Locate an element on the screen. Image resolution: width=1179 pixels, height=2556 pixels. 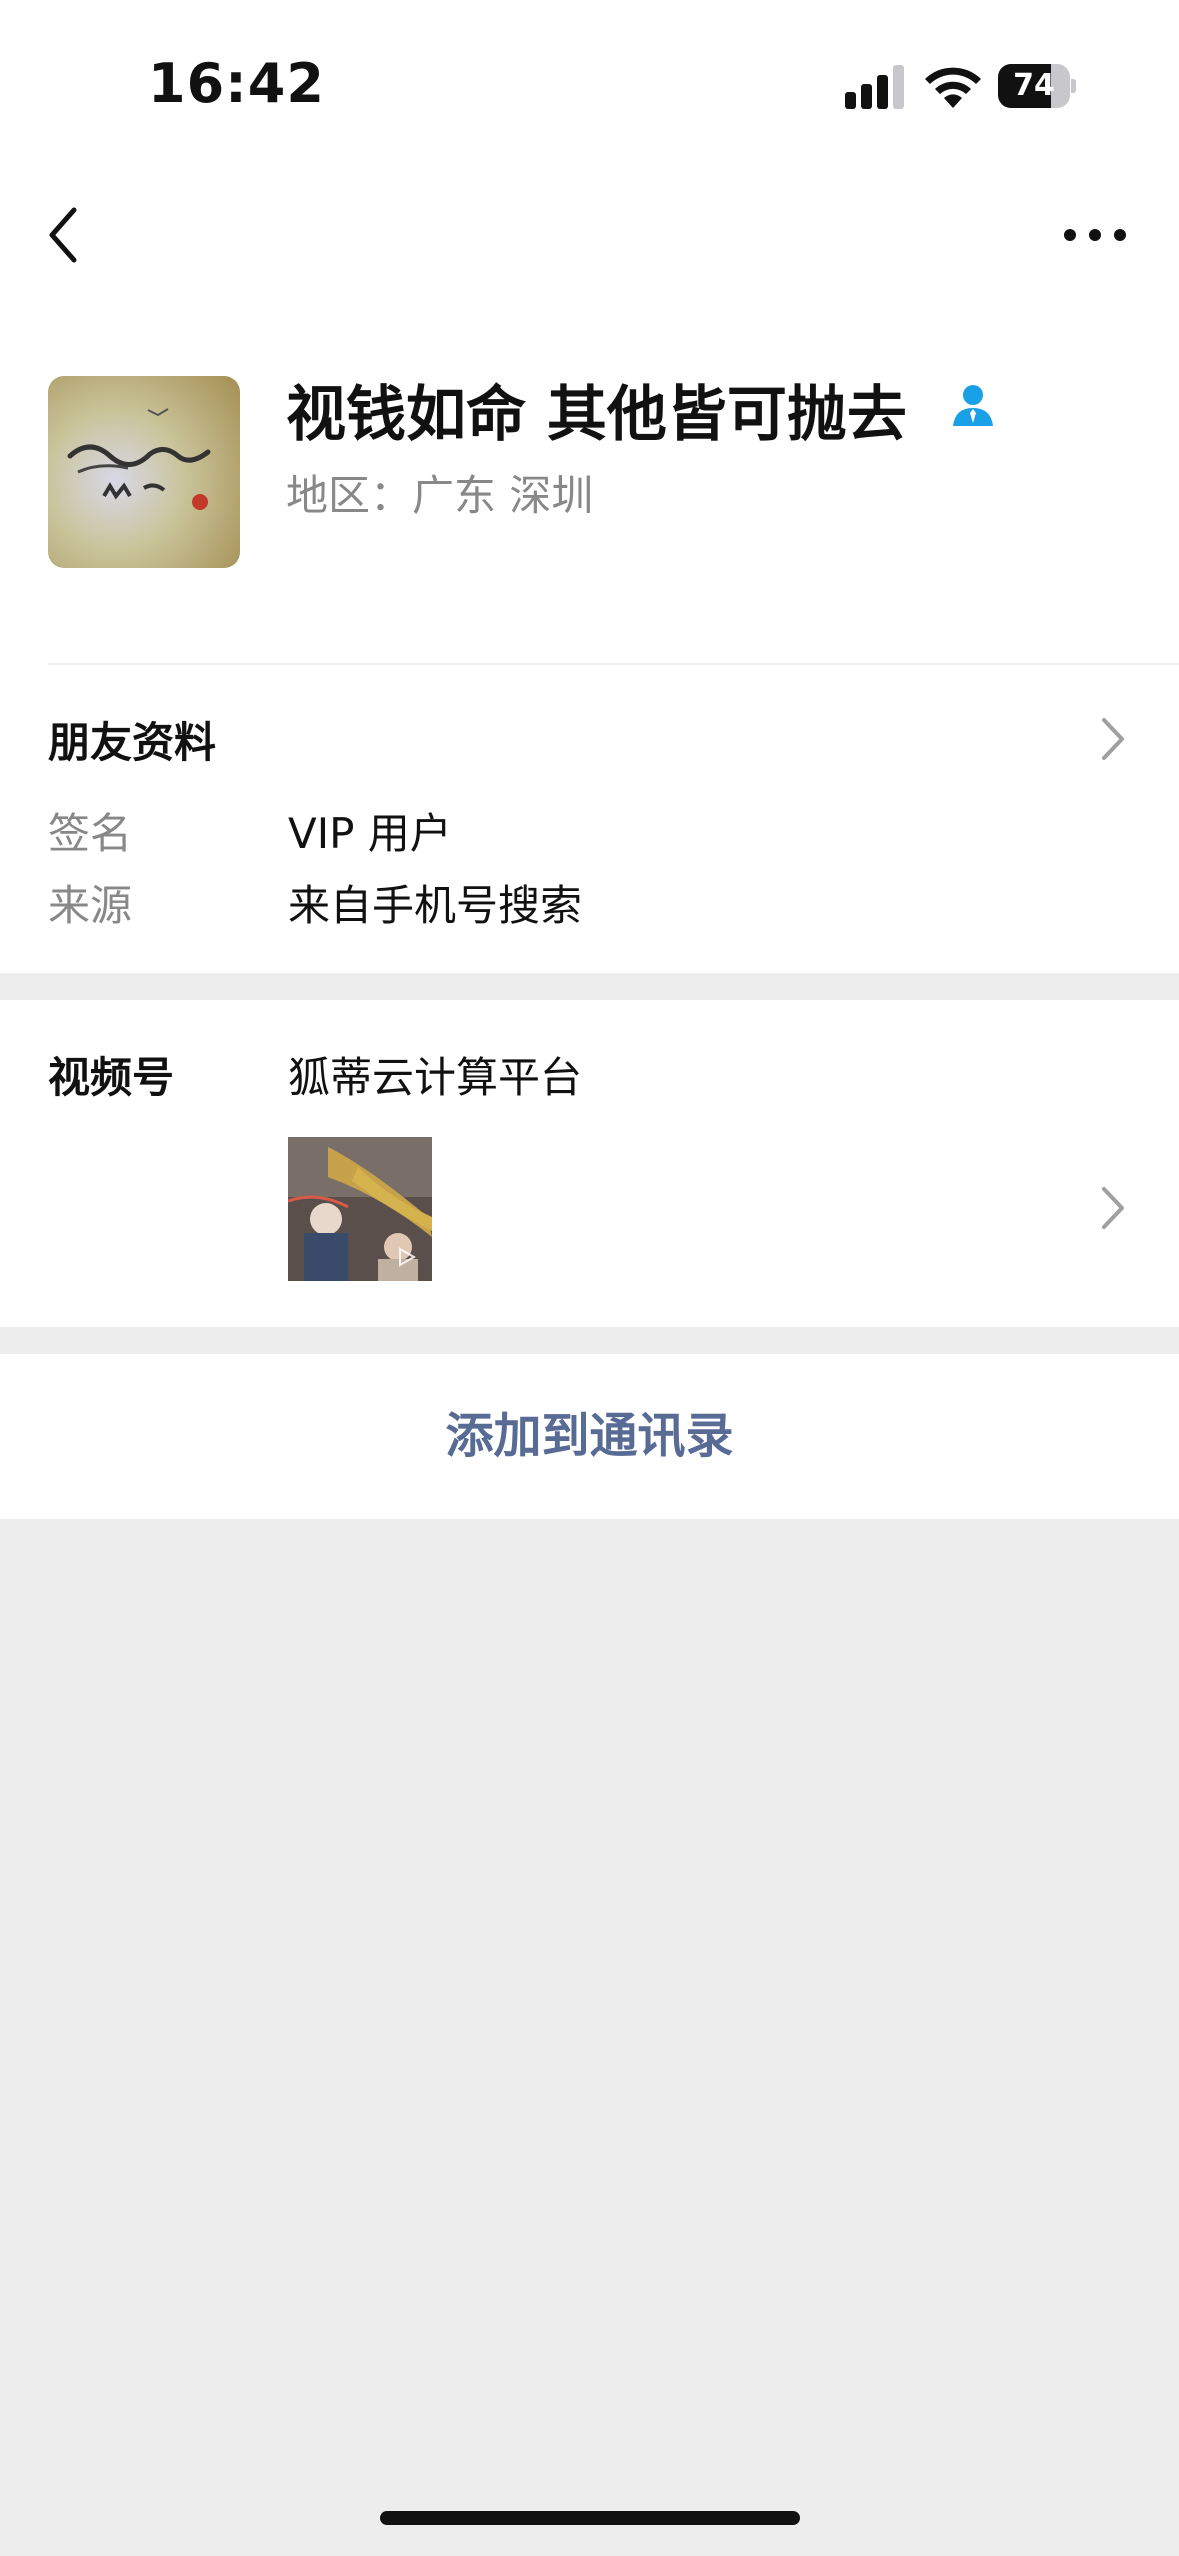
source-label: 来源 is located at coordinates (90, 905).